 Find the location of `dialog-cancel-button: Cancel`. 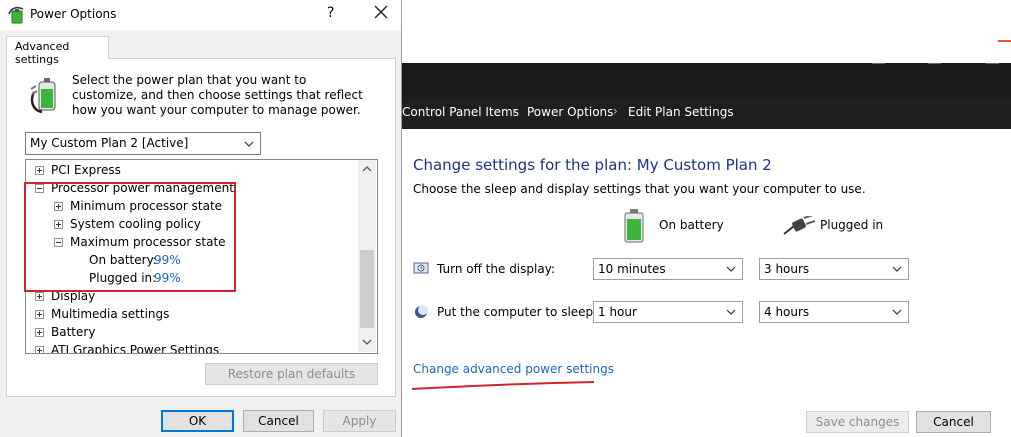

dialog-cancel-button: Cancel is located at coordinates (278, 421).